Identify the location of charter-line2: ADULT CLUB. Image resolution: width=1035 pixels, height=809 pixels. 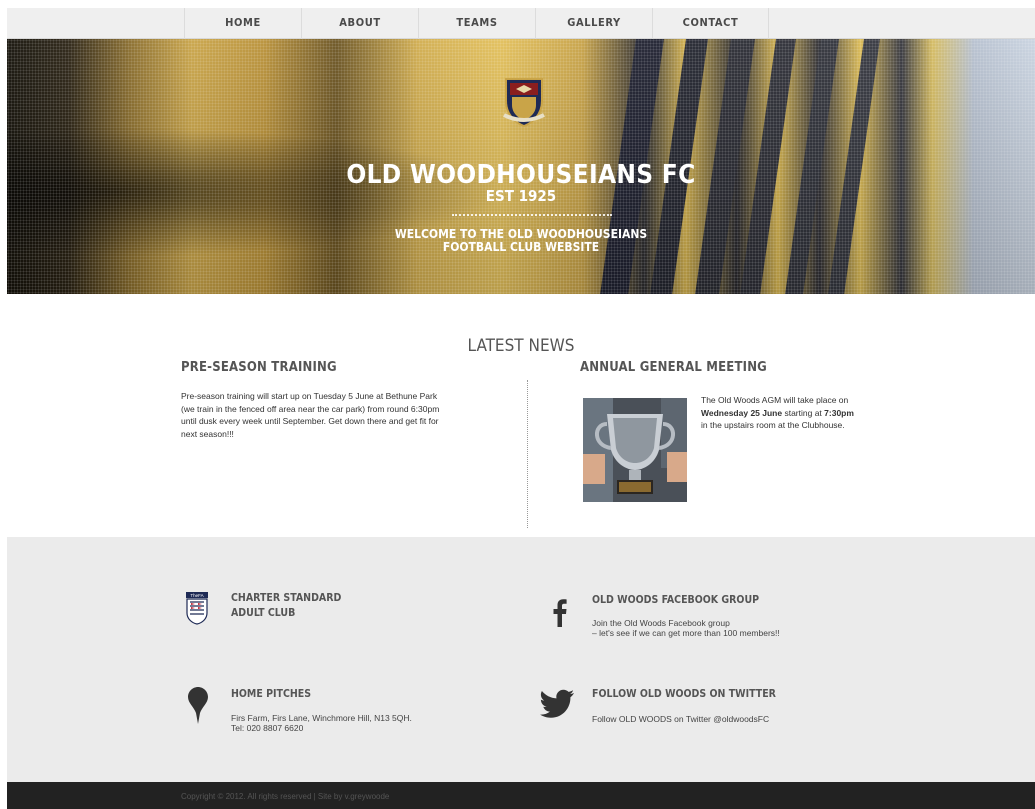
(263, 613).